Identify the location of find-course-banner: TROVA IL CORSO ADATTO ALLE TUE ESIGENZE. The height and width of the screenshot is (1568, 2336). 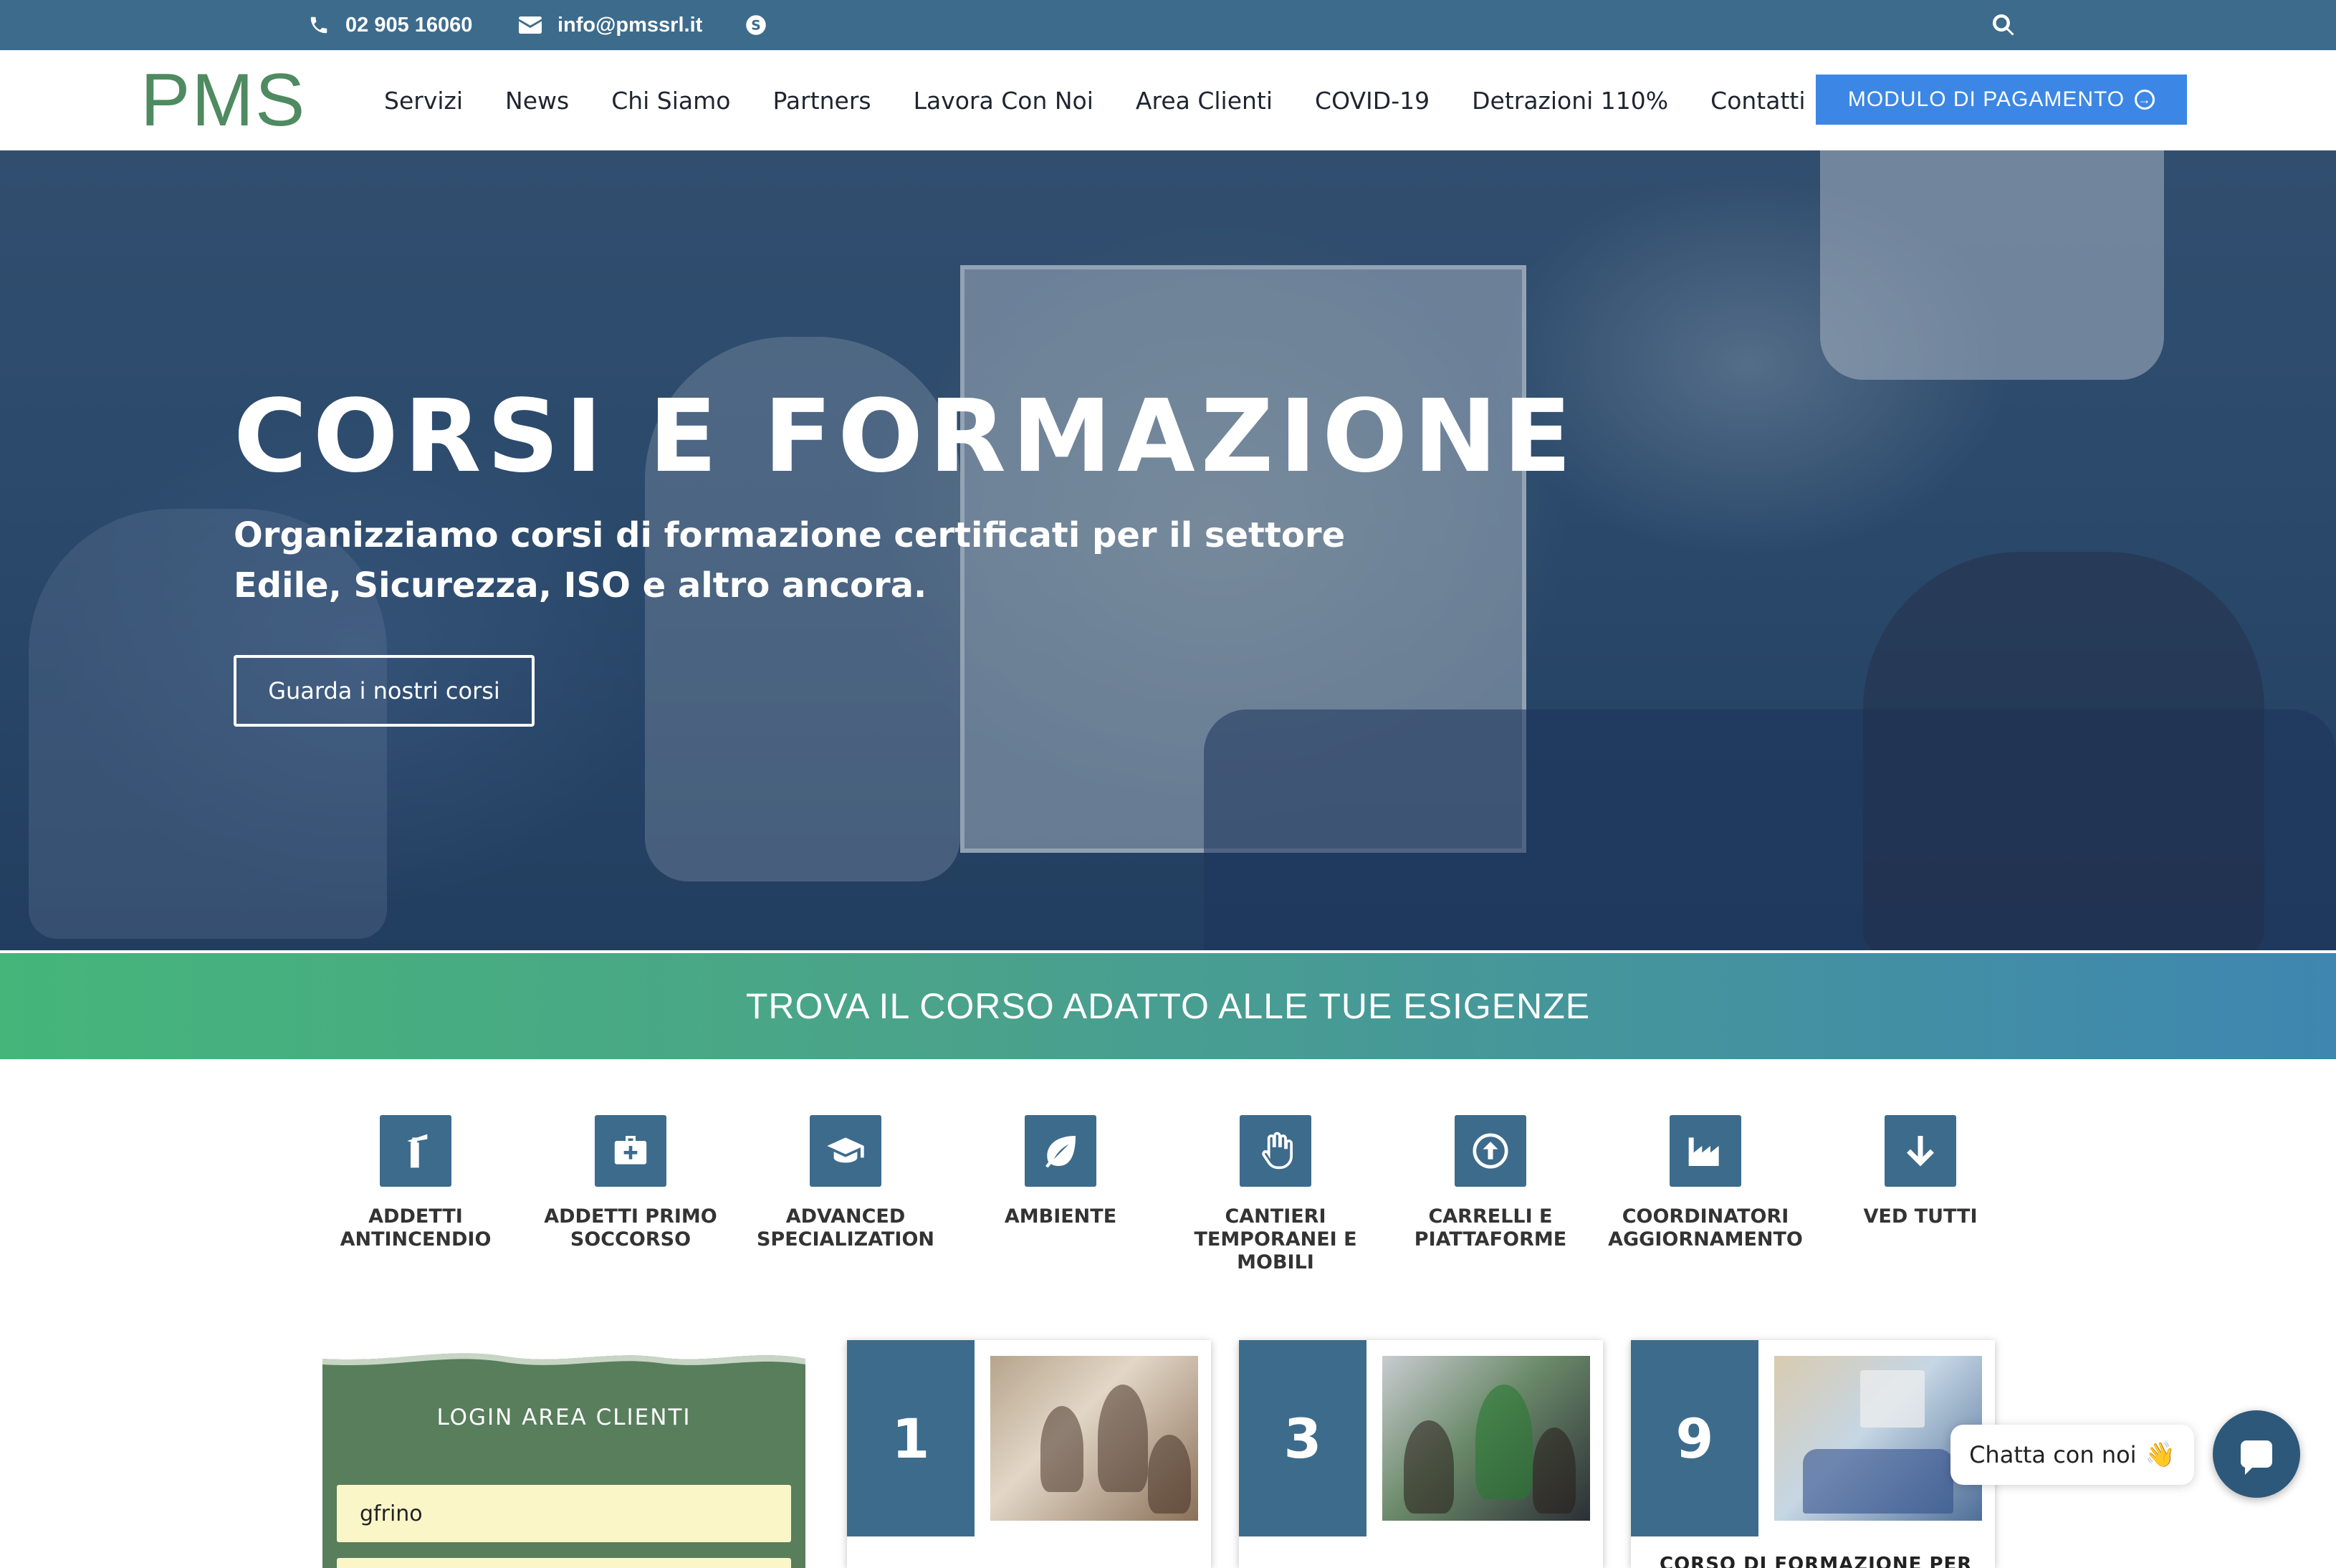
(1168, 1006).